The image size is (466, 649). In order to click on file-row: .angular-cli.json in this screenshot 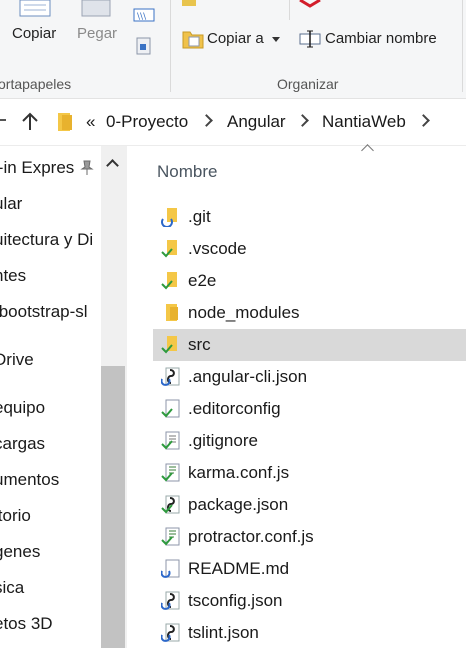, I will do `click(309, 377)`.